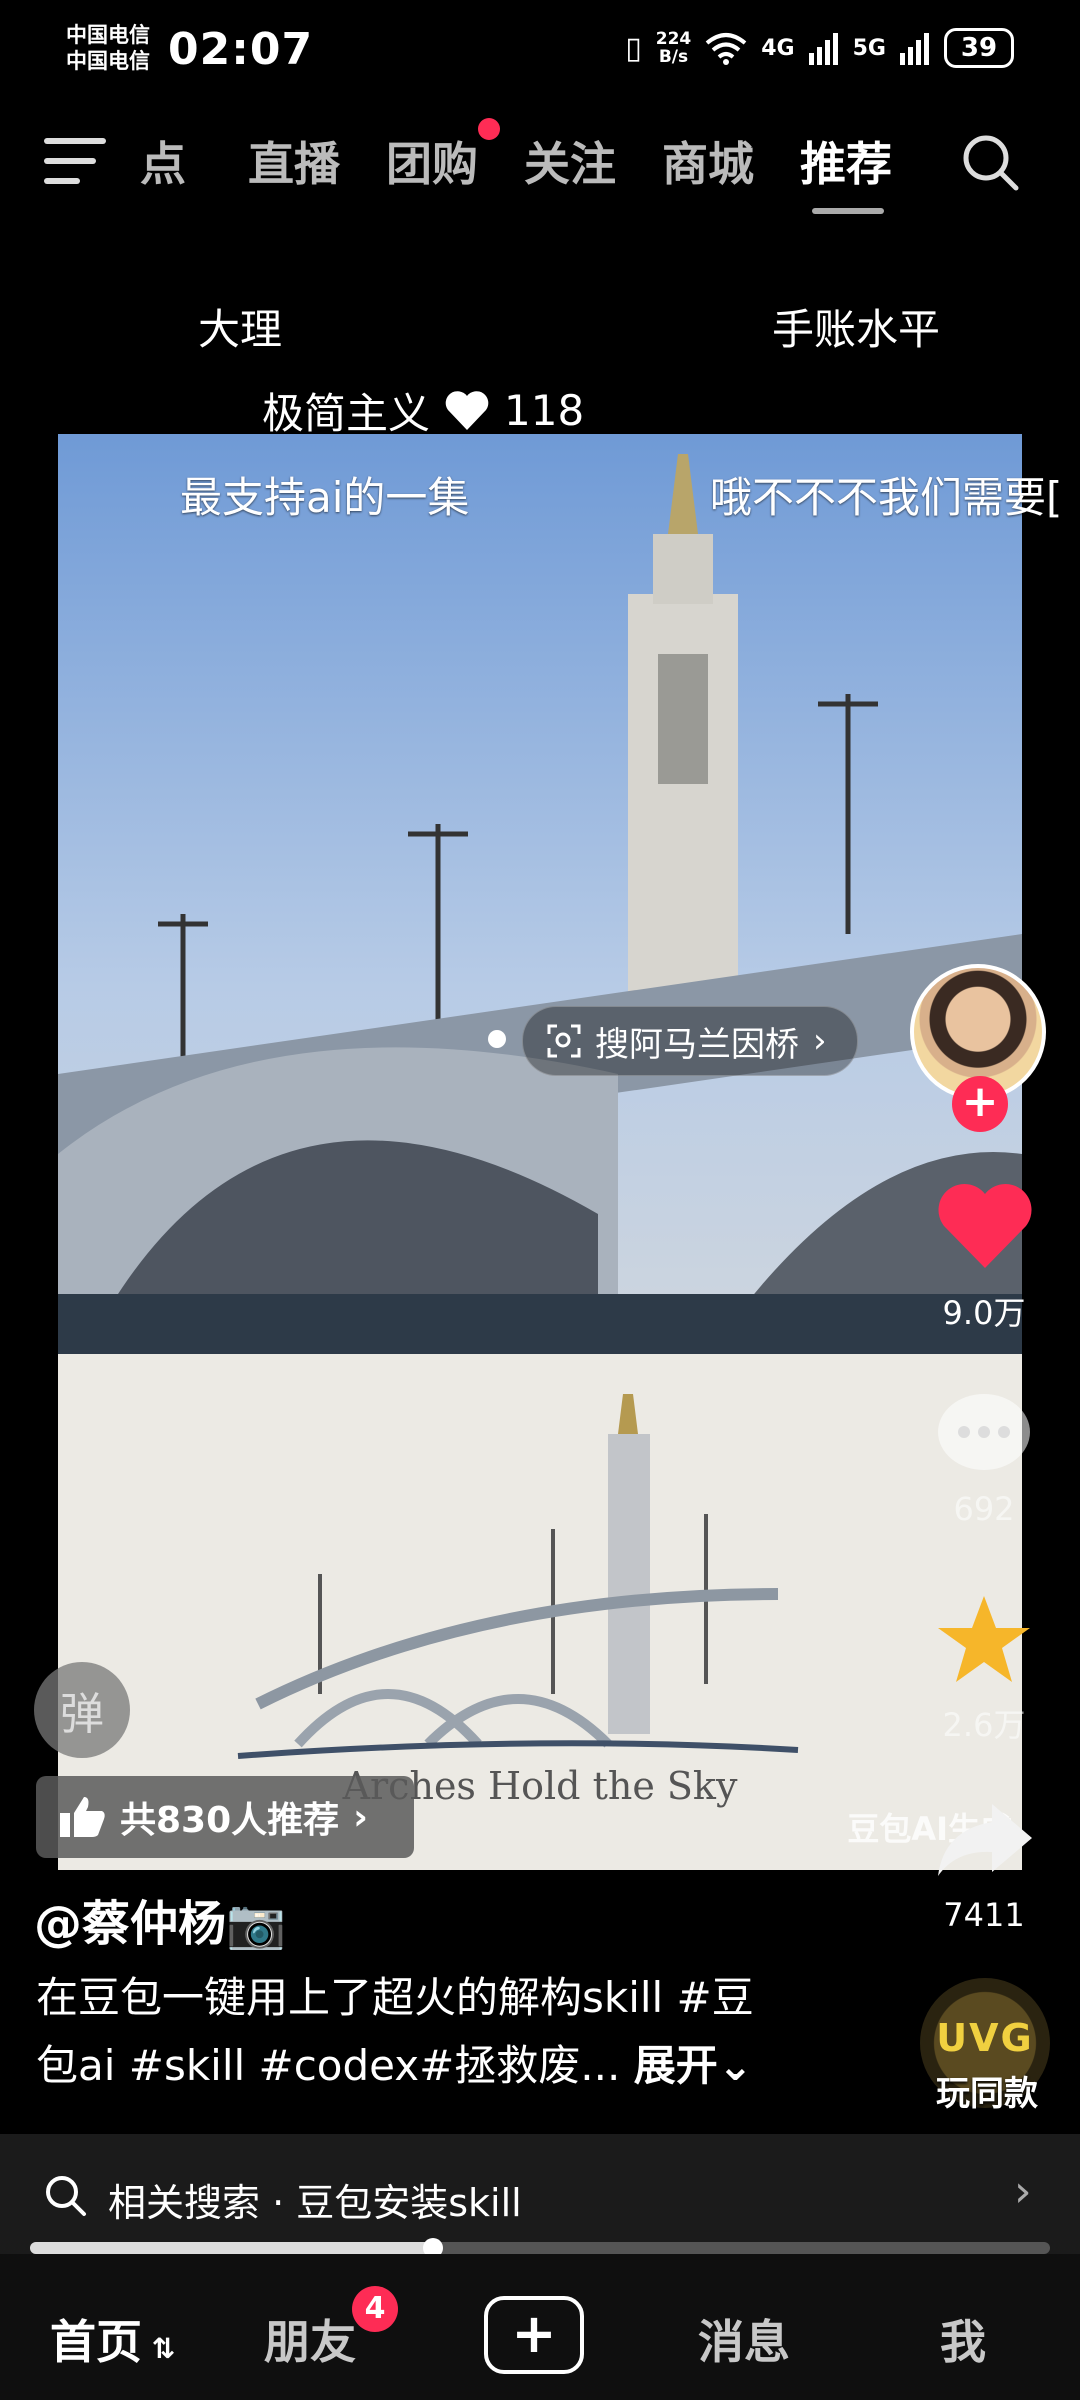  What do you see at coordinates (160, 1919) in the screenshot?
I see `author-name: @蔡仲杨📷` at bounding box center [160, 1919].